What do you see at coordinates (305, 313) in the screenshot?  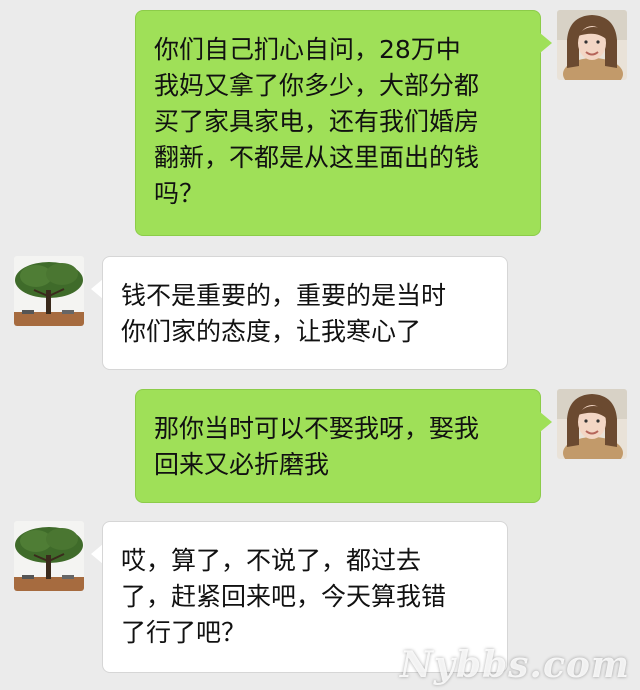 I see `message-bubble-received: 钱不是重要的，重要的是当时 你们家的态度，让我寒心了` at bounding box center [305, 313].